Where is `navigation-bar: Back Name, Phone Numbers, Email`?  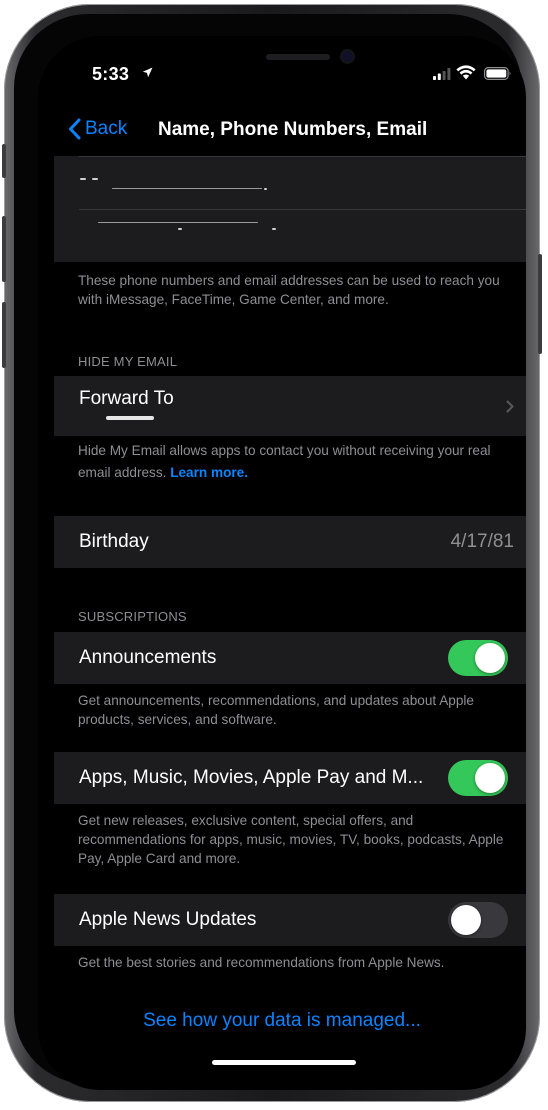 navigation-bar: Back Name, Phone Numbers, Email is located at coordinates (282, 128).